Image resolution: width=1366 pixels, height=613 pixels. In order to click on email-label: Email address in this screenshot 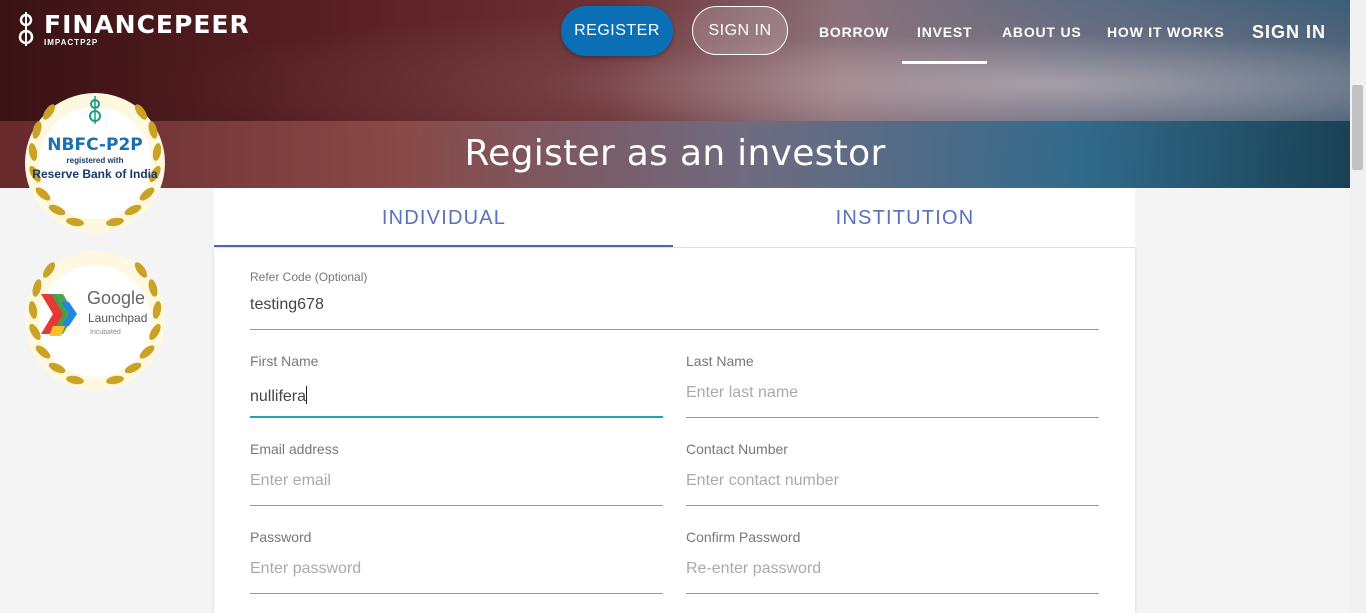, I will do `click(294, 449)`.